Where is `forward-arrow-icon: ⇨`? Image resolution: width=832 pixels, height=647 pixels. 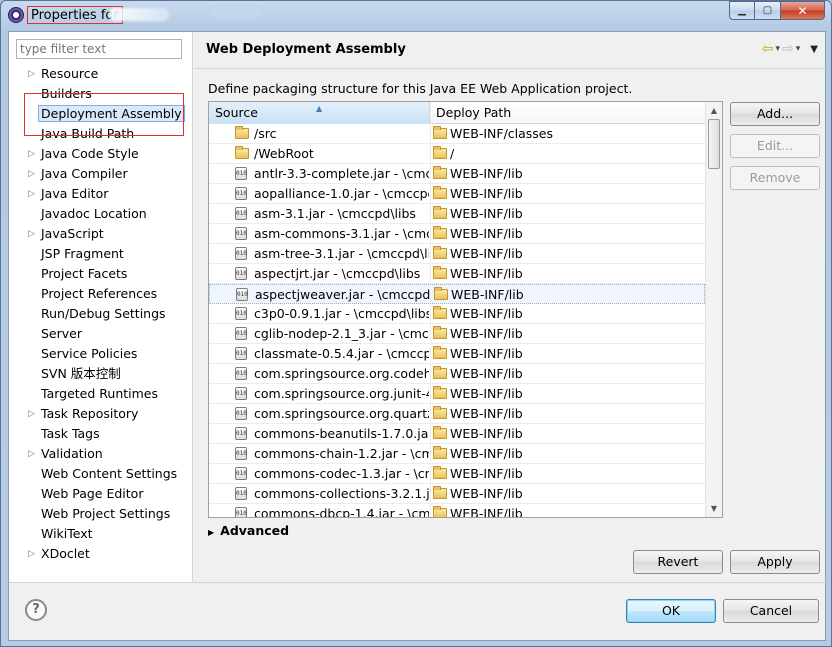 forward-arrow-icon: ⇨ is located at coordinates (788, 49).